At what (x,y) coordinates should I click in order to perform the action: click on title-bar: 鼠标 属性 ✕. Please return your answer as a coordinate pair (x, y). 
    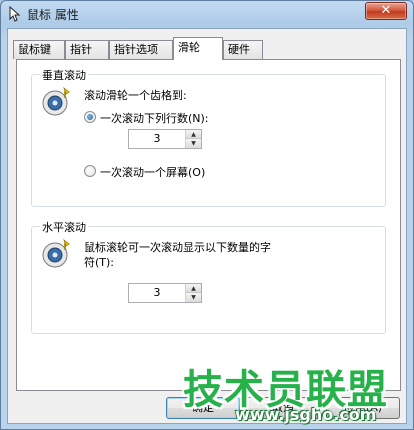
    Looking at the image, I should click on (207, 14).